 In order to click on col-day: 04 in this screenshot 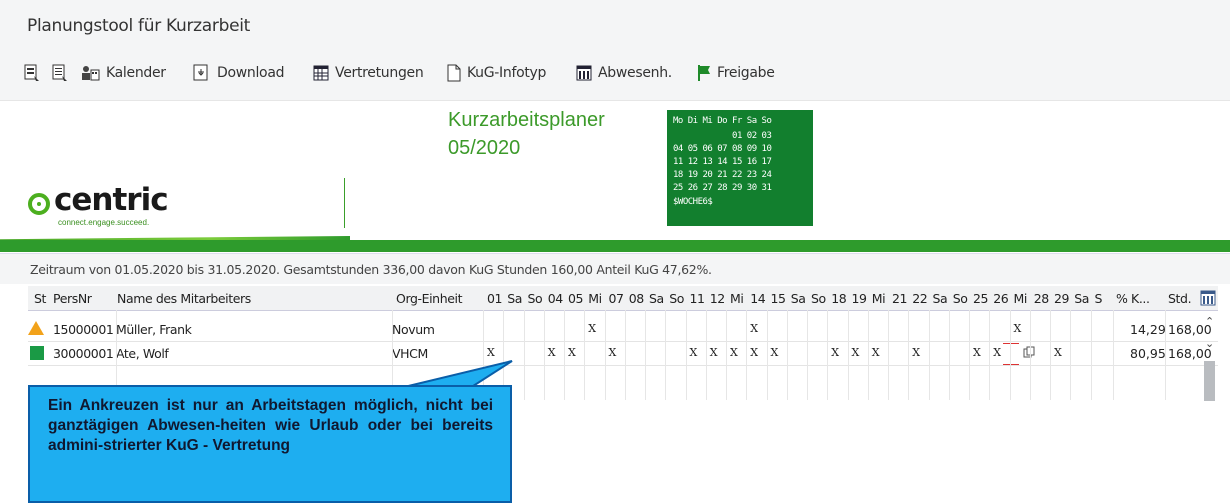, I will do `click(556, 298)`.